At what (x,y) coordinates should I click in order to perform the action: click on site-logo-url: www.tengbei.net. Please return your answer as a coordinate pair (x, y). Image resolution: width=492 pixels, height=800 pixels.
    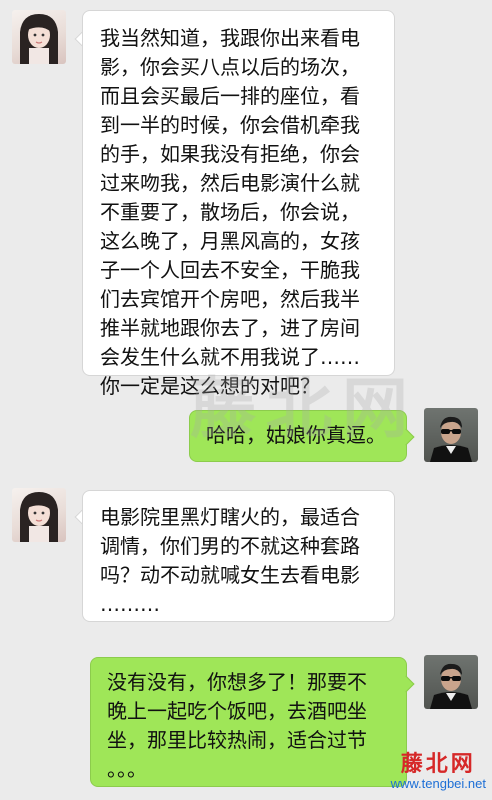
    Looking at the image, I should click on (438, 783).